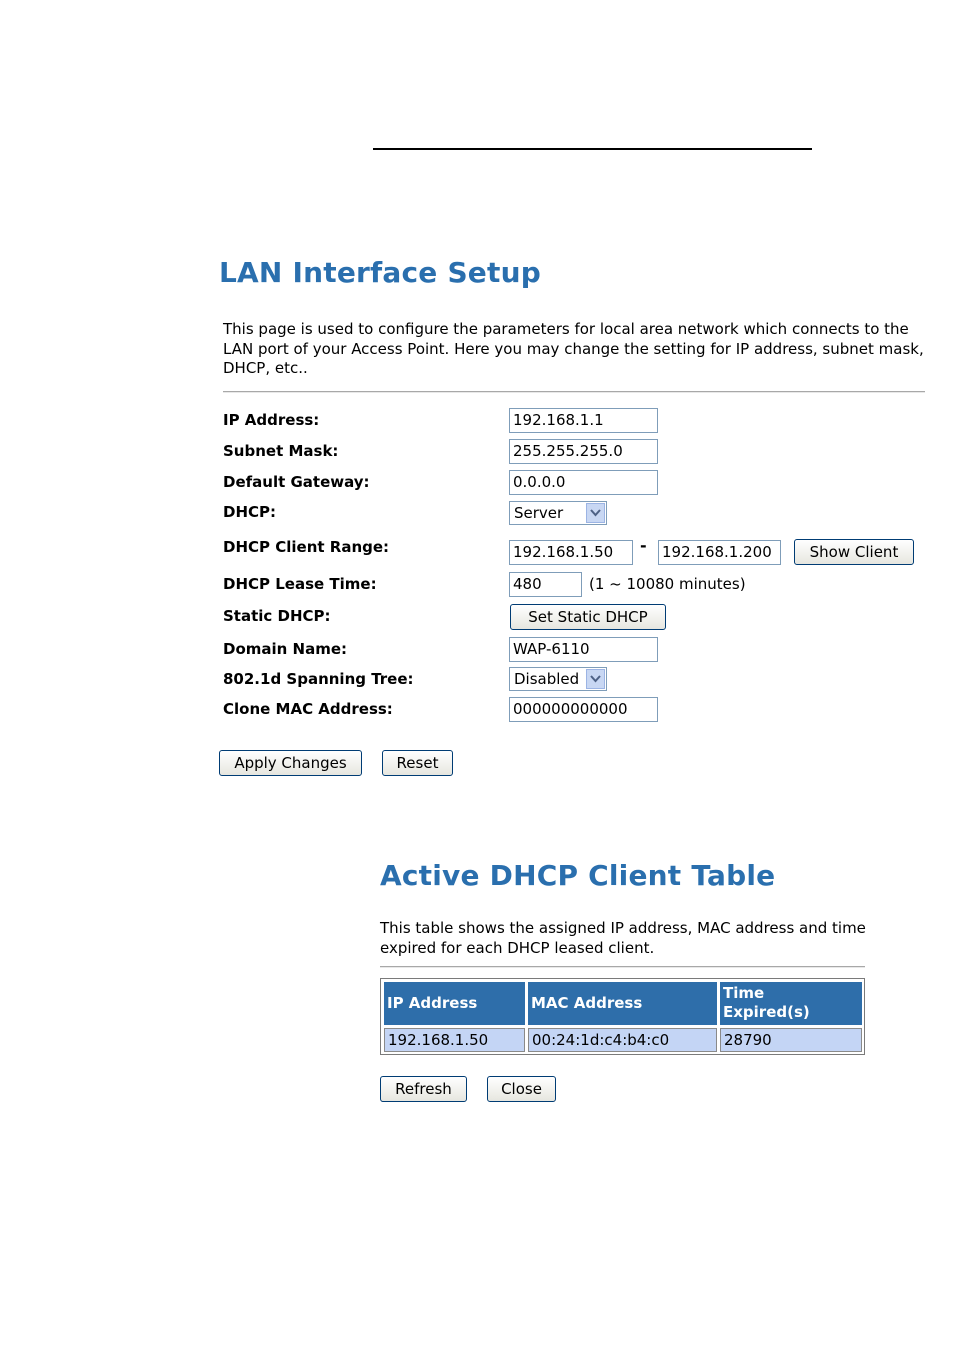 Image resolution: width=954 pixels, height=1350 pixels. I want to click on dhcp-range-end-input: 192.168.1.200, so click(719, 552).